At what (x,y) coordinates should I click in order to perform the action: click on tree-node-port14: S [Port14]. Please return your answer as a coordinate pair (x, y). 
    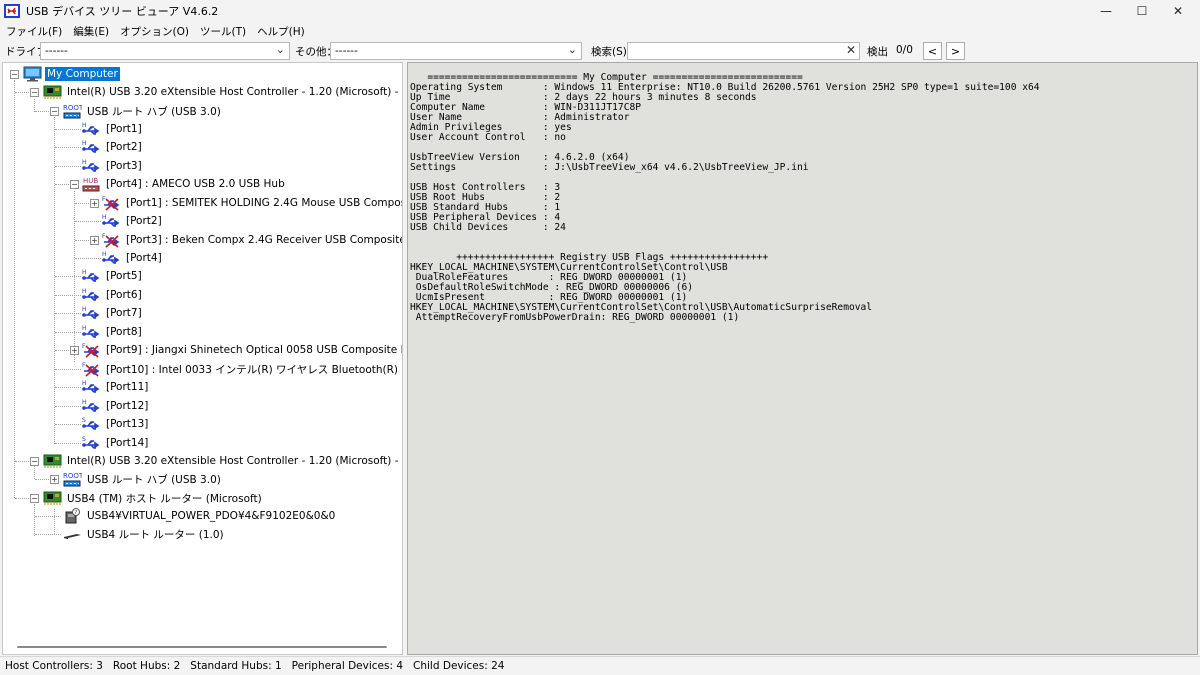
    Looking at the image, I should click on (116, 443).